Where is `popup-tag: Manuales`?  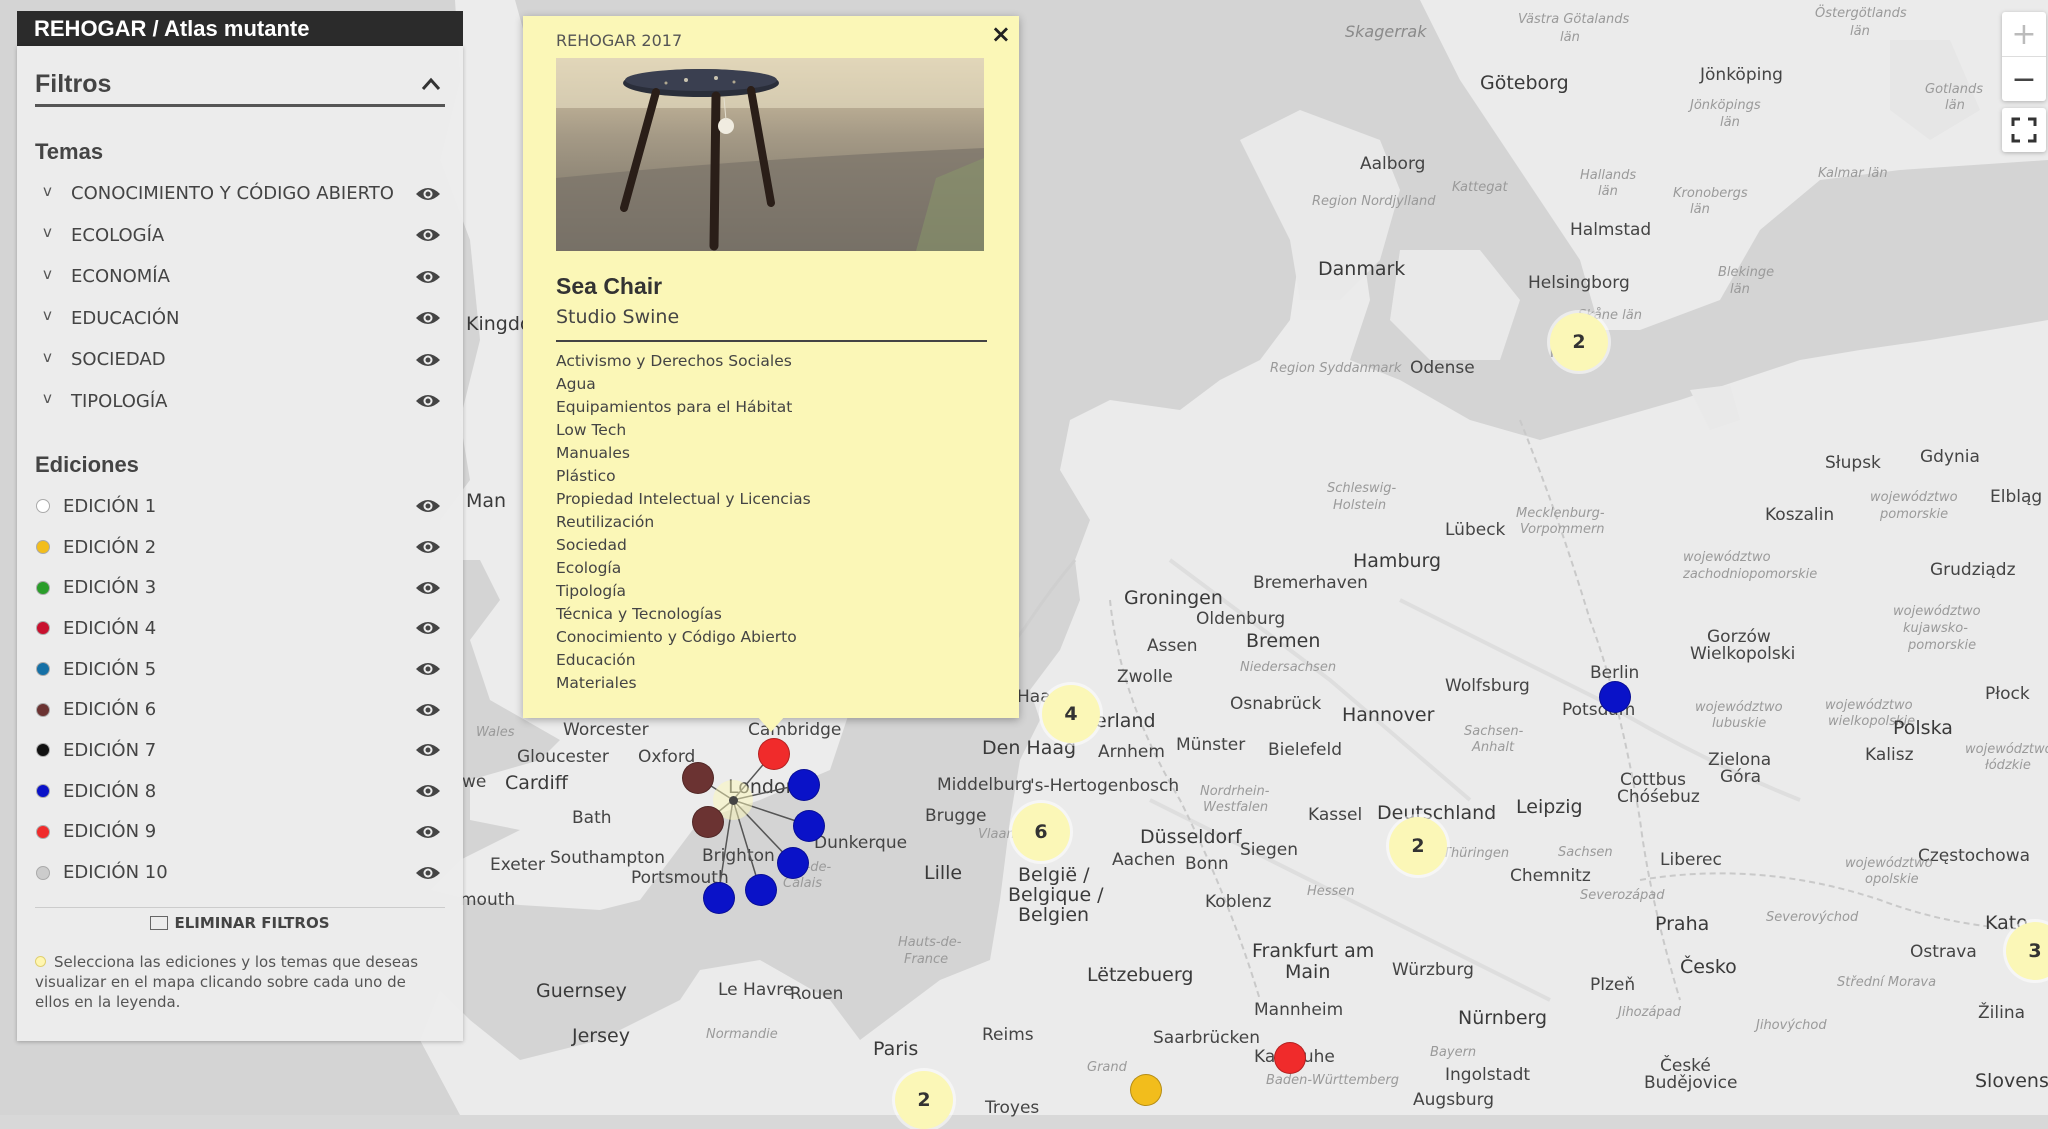
popup-tag: Manuales is located at coordinates (593, 453).